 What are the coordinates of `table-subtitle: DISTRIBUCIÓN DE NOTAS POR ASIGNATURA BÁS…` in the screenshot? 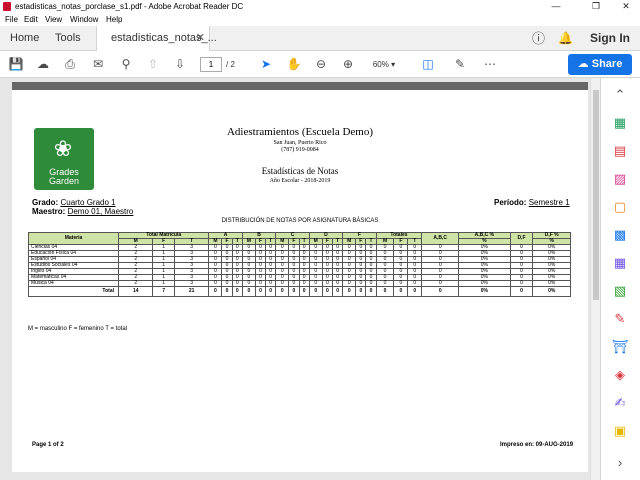 It's located at (300, 221).